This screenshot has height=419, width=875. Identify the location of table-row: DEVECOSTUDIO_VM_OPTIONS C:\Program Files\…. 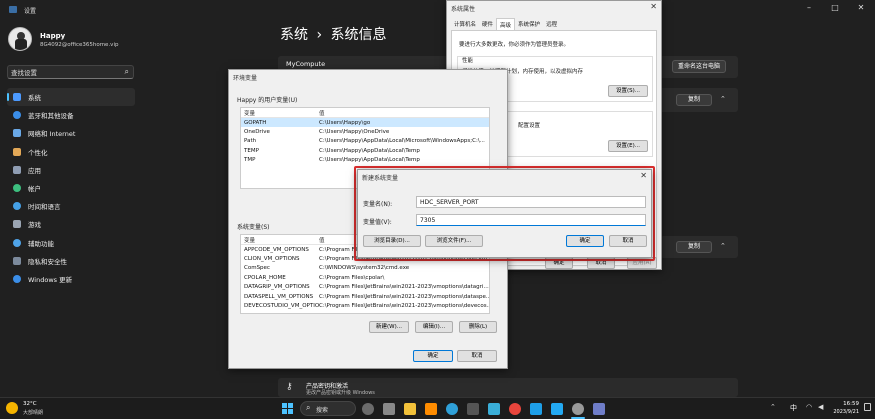
(365, 305).